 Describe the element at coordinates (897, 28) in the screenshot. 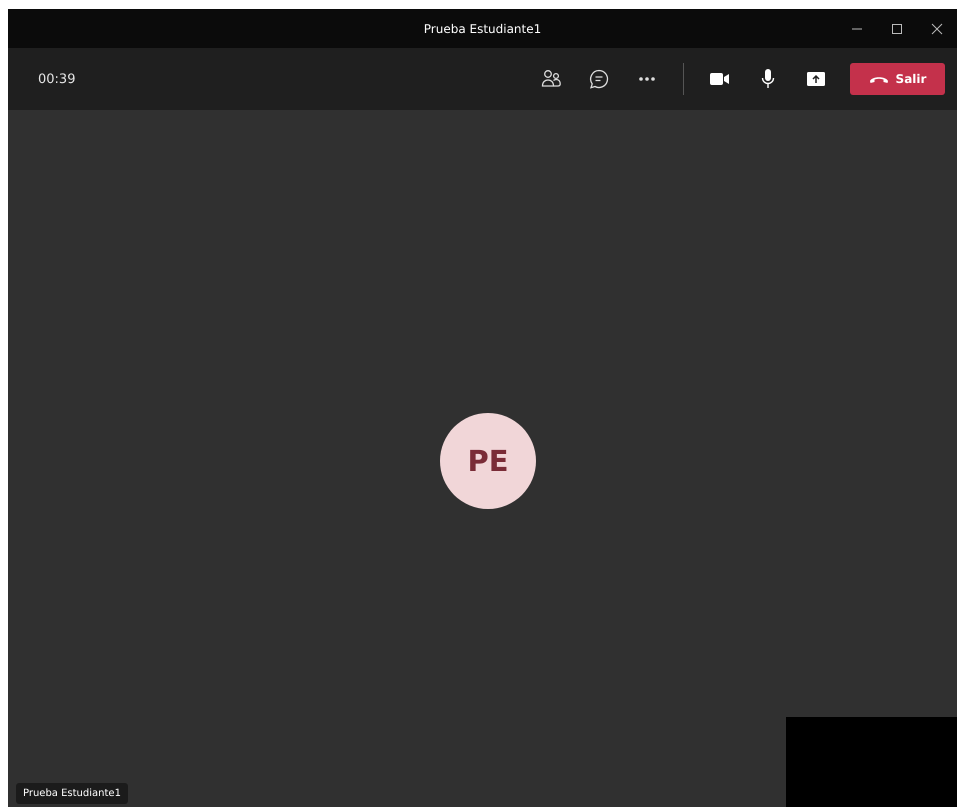

I see `maximize-icon` at that location.